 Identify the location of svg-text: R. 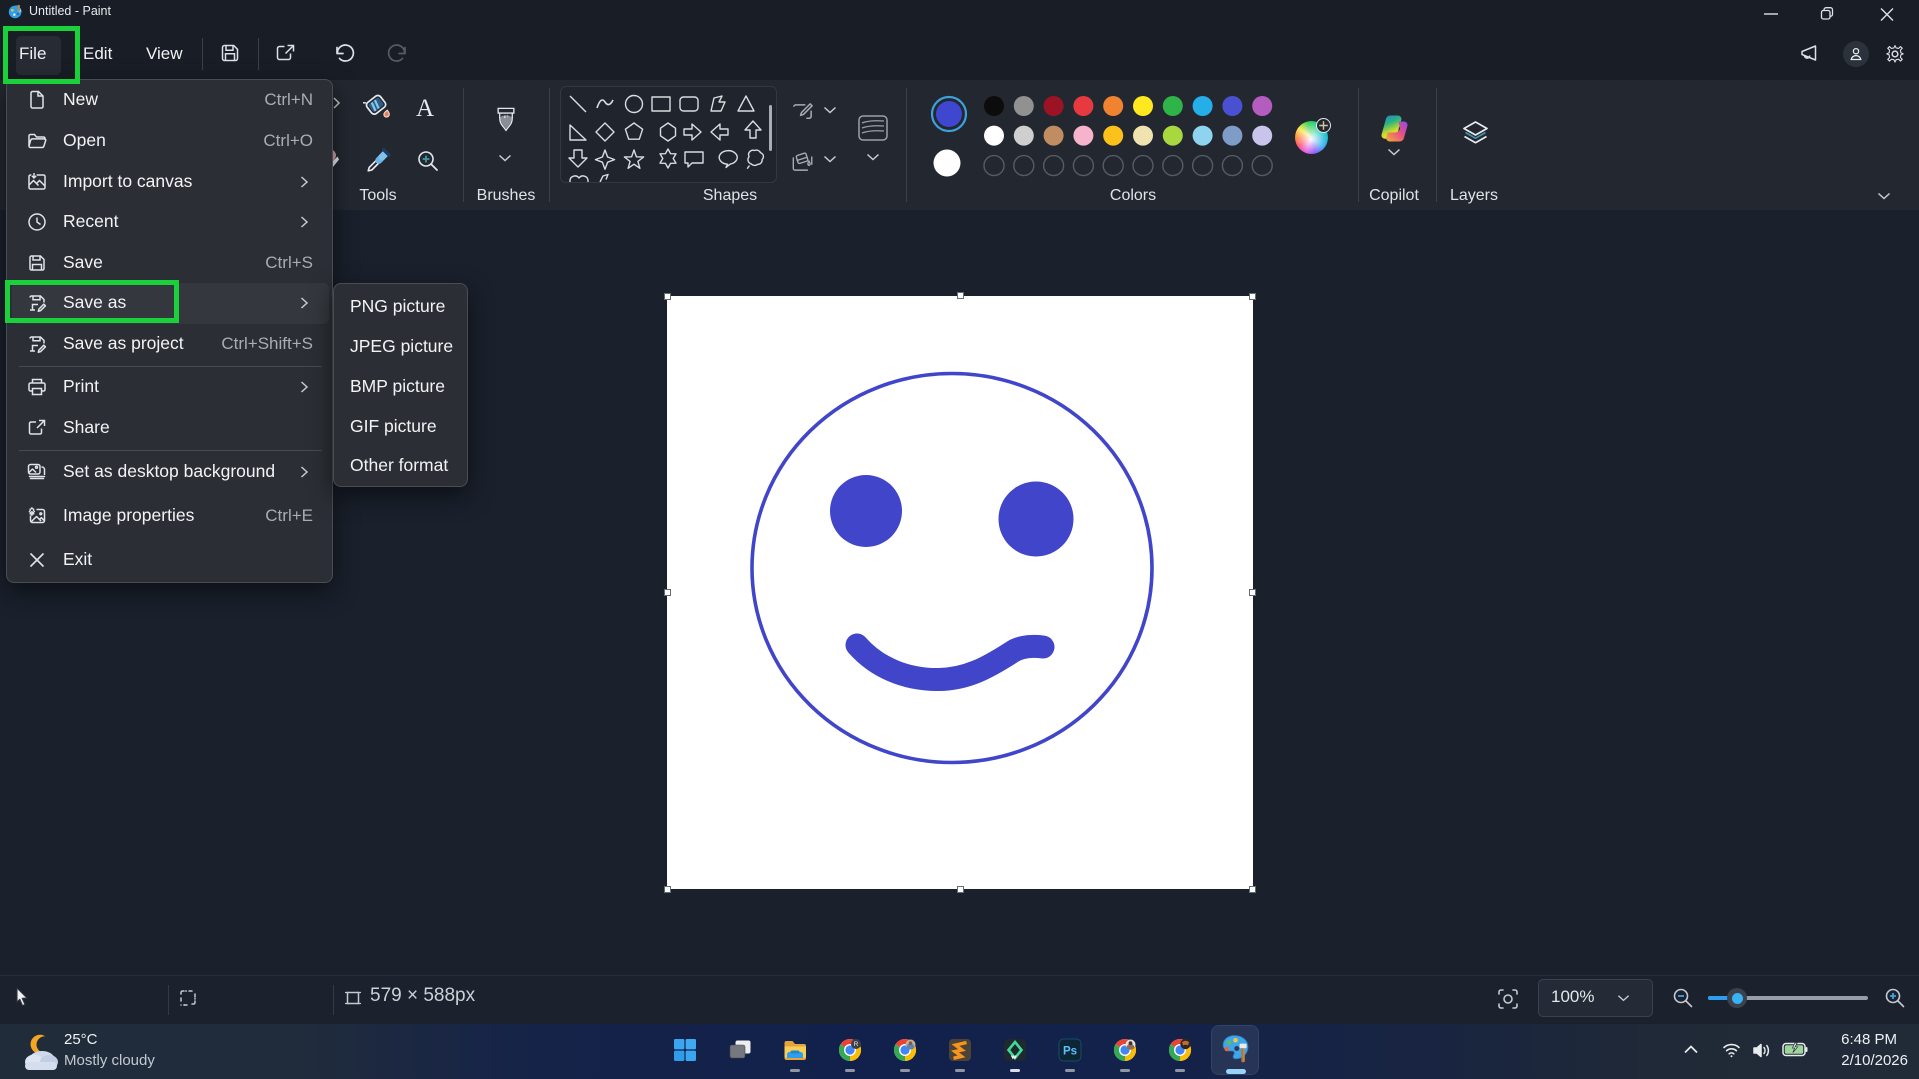
(856, 1044).